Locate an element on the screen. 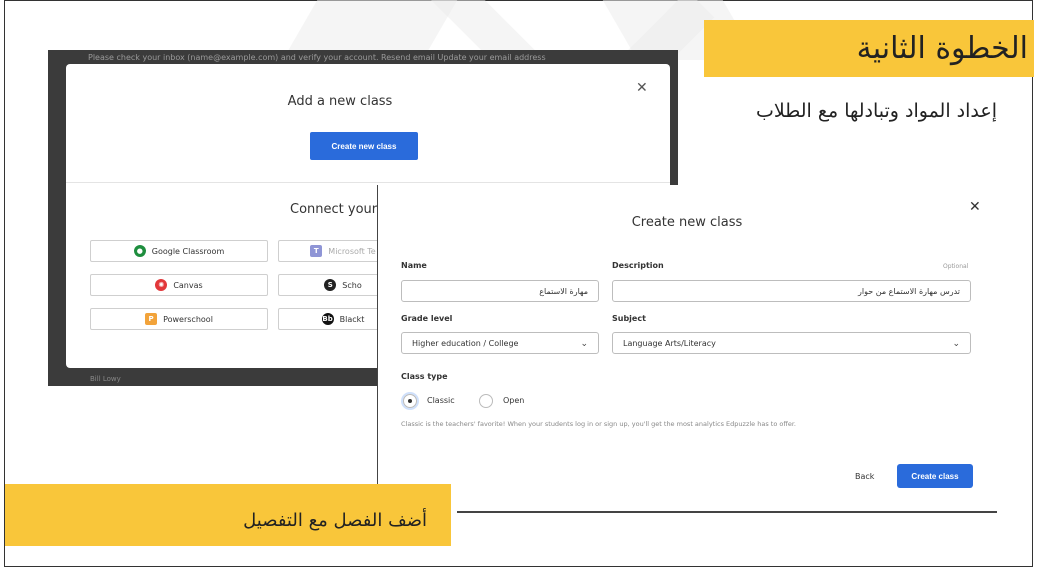 This screenshot has height=571, width=1037. lms-label: Microsoft Te is located at coordinates (352, 251).